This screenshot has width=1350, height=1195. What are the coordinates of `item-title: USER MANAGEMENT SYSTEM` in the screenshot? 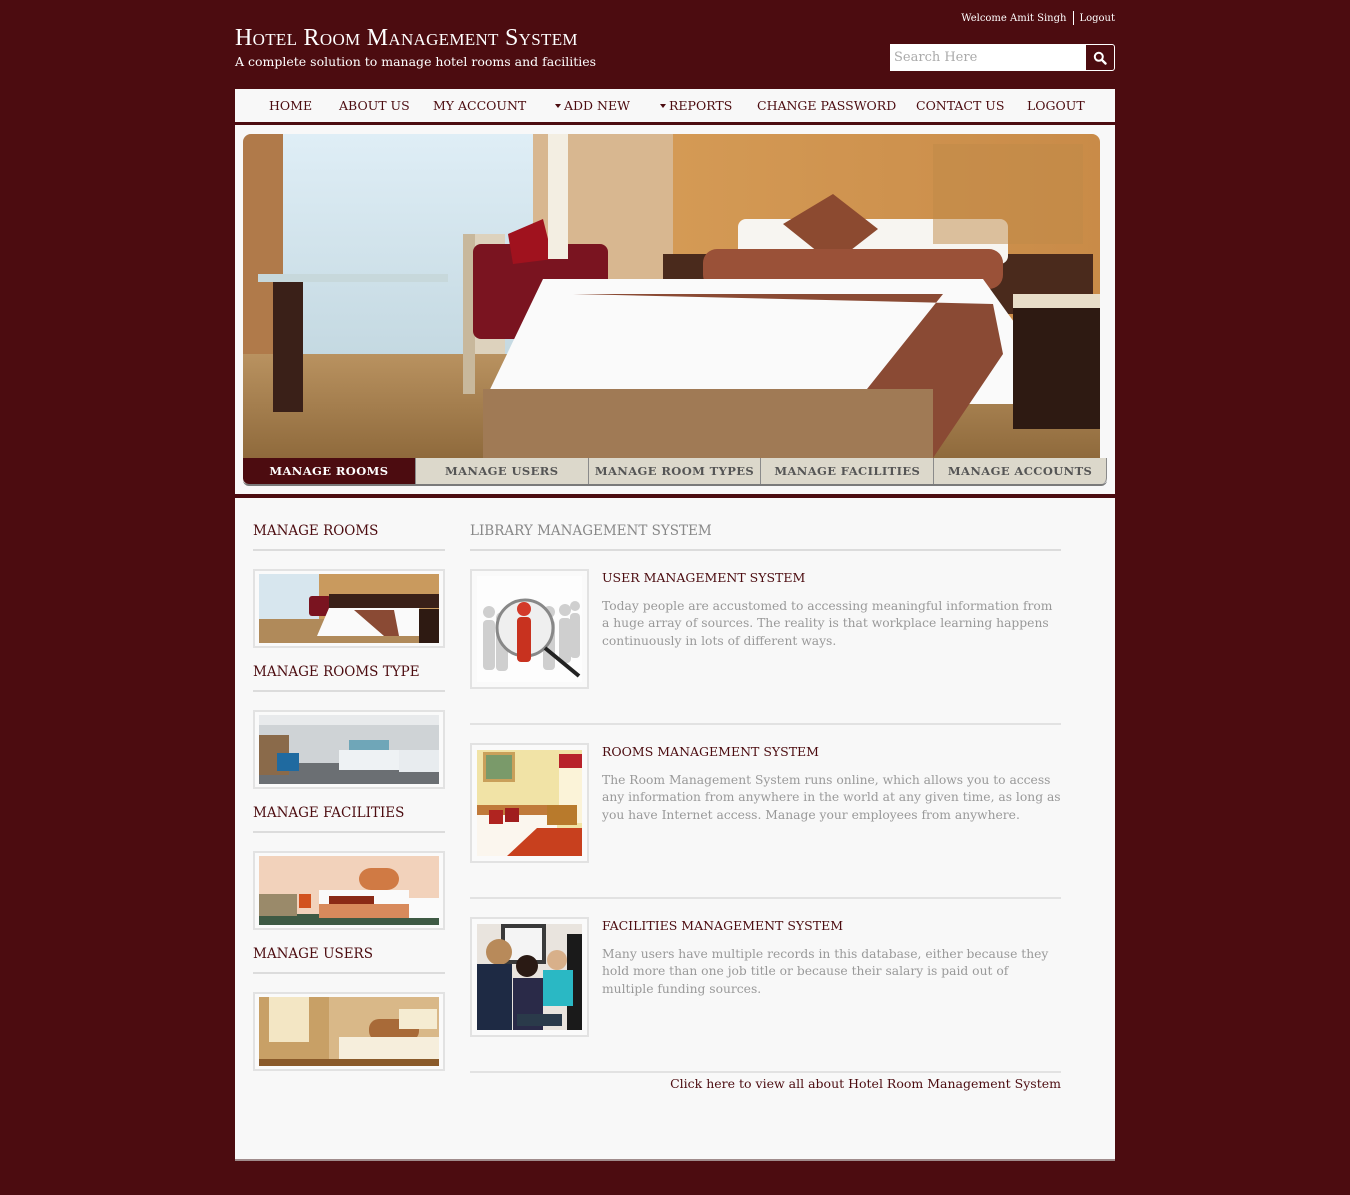 It's located at (703, 577).